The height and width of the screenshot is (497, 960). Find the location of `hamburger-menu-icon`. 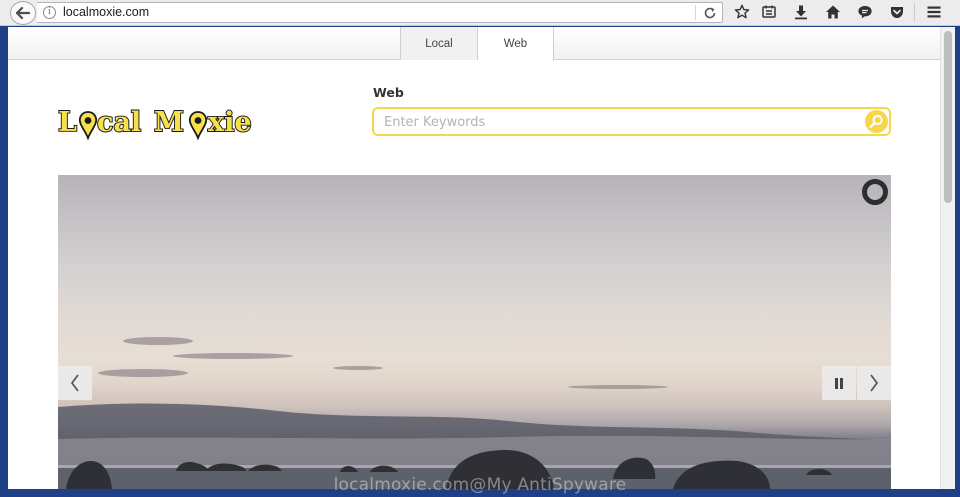

hamburger-menu-icon is located at coordinates (934, 12).